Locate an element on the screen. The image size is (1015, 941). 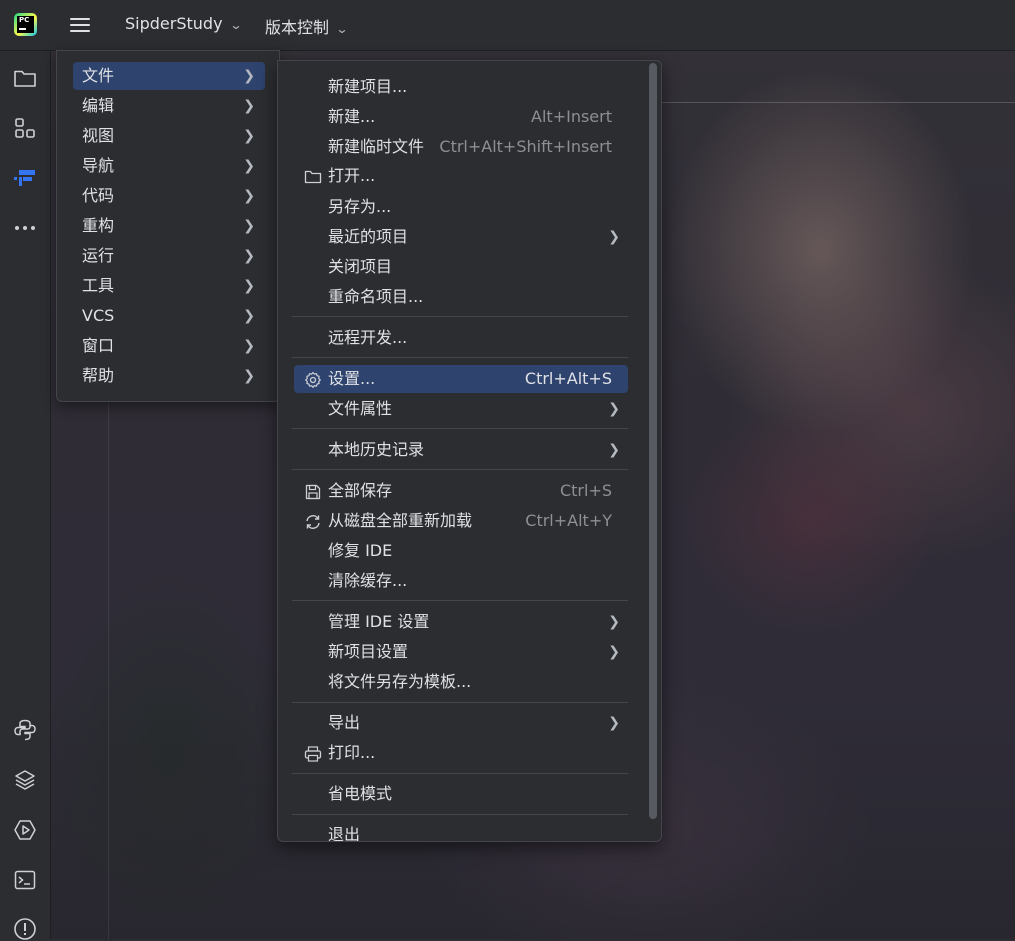
project-selector: SipderStudy ⌄ is located at coordinates (183, 23).